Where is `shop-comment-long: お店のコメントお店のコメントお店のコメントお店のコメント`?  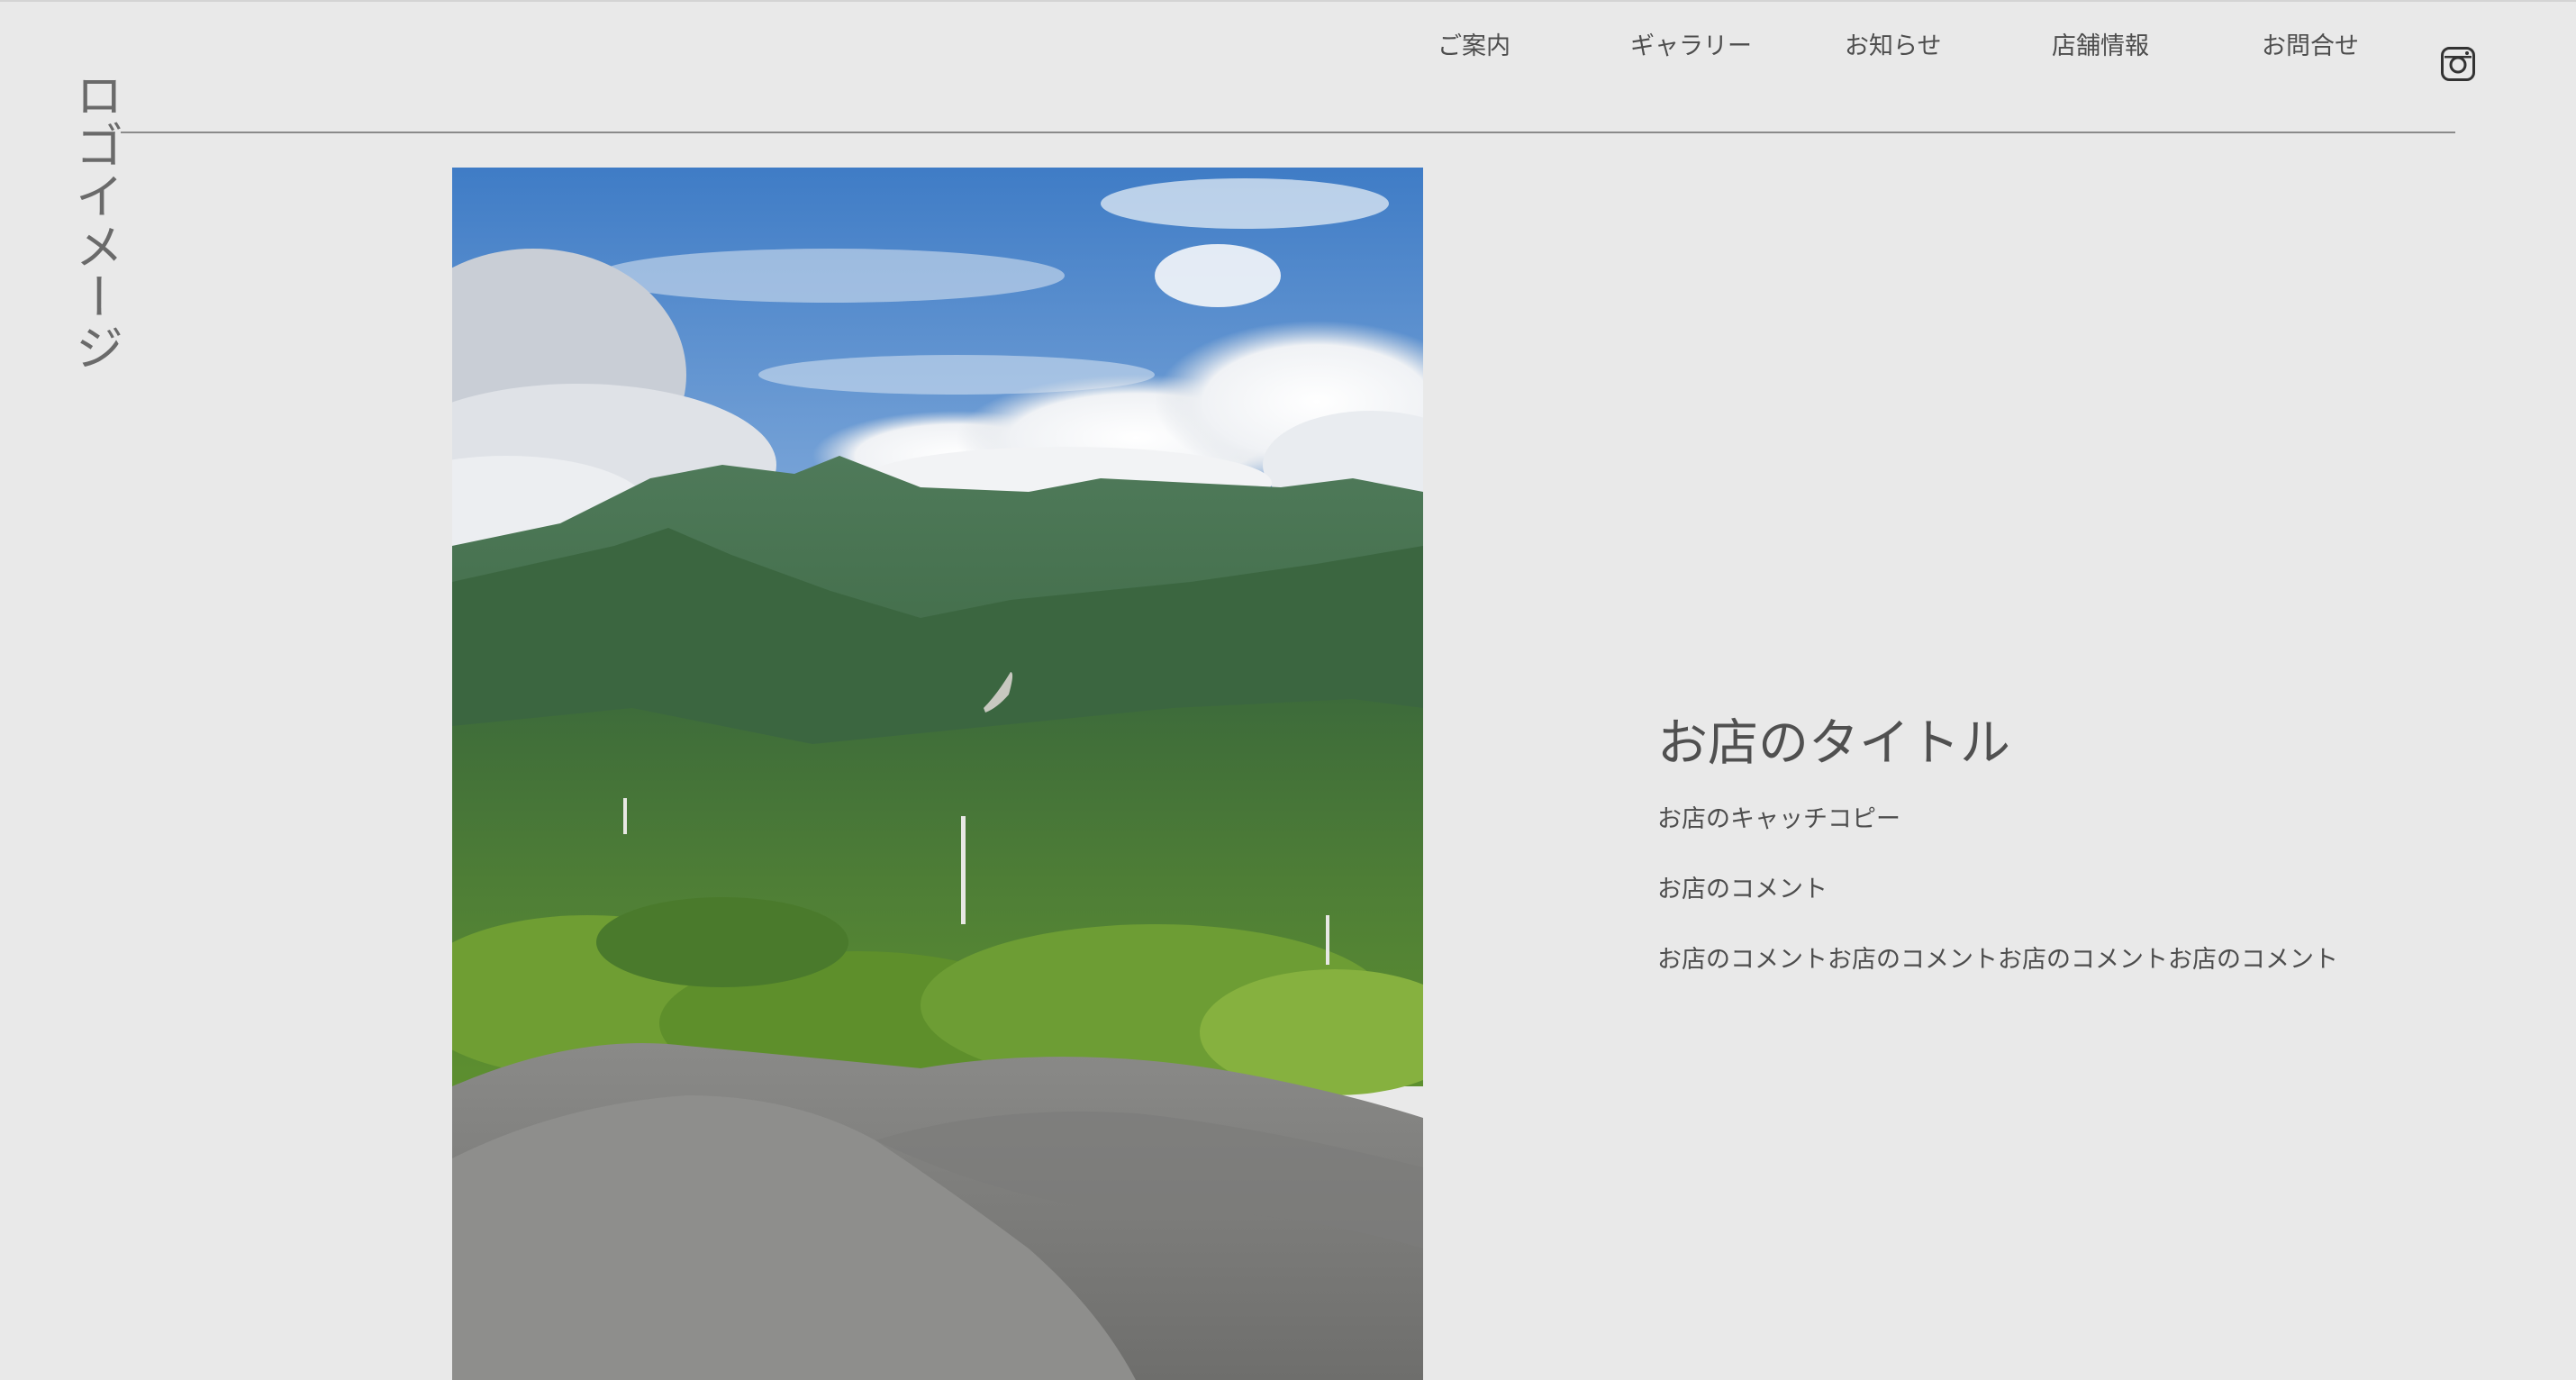 shop-comment-long: お店のコメントお店のコメントお店のコメントお店のコメント is located at coordinates (1998, 959).